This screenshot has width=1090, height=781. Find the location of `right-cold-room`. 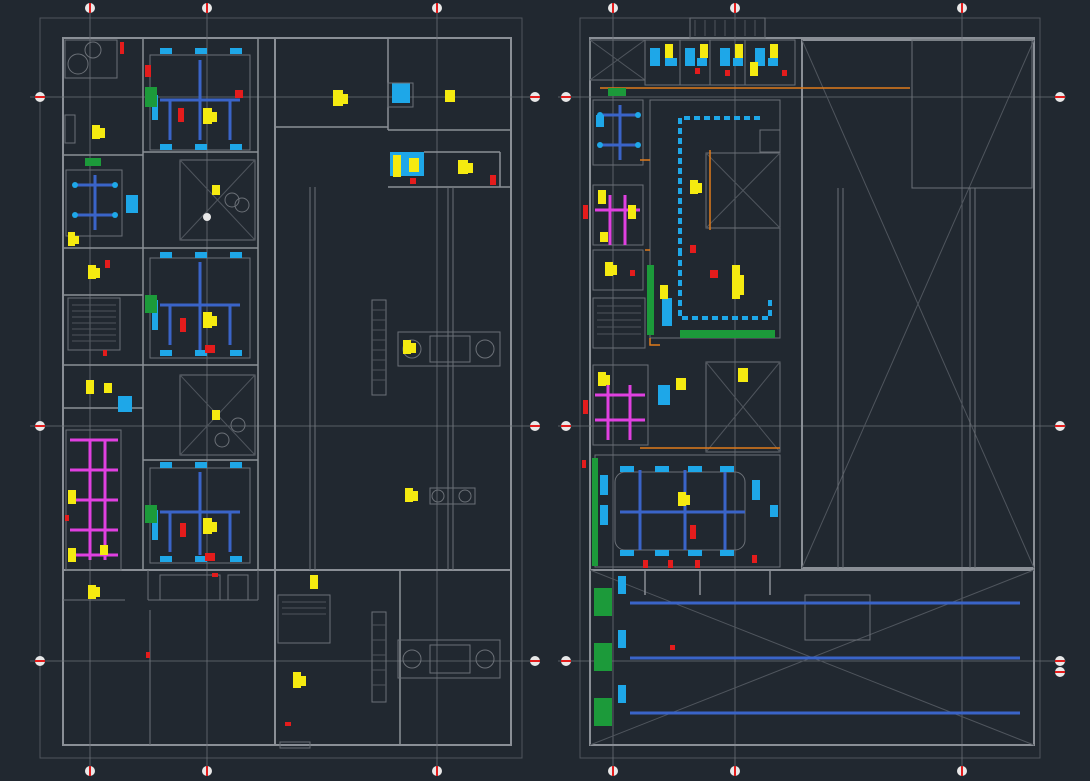

right-cold-room is located at coordinates (812, 657).